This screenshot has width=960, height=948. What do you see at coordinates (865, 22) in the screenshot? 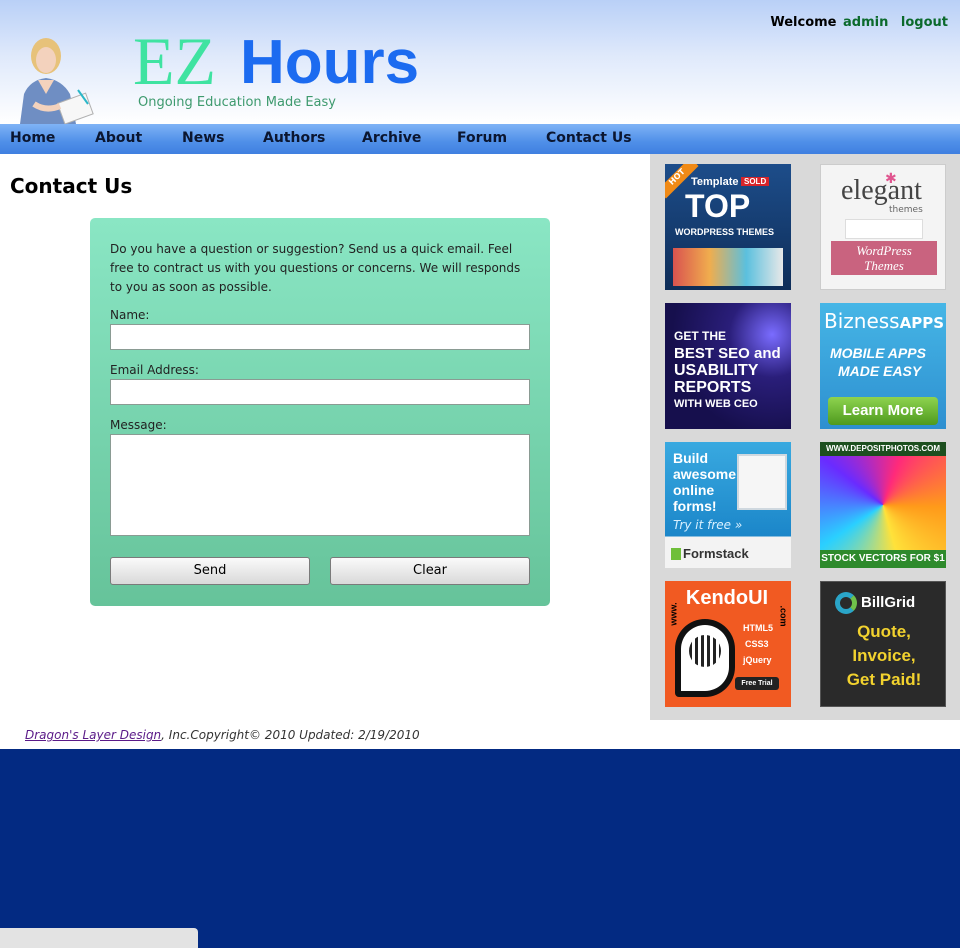
I see `username-link: admin` at bounding box center [865, 22].